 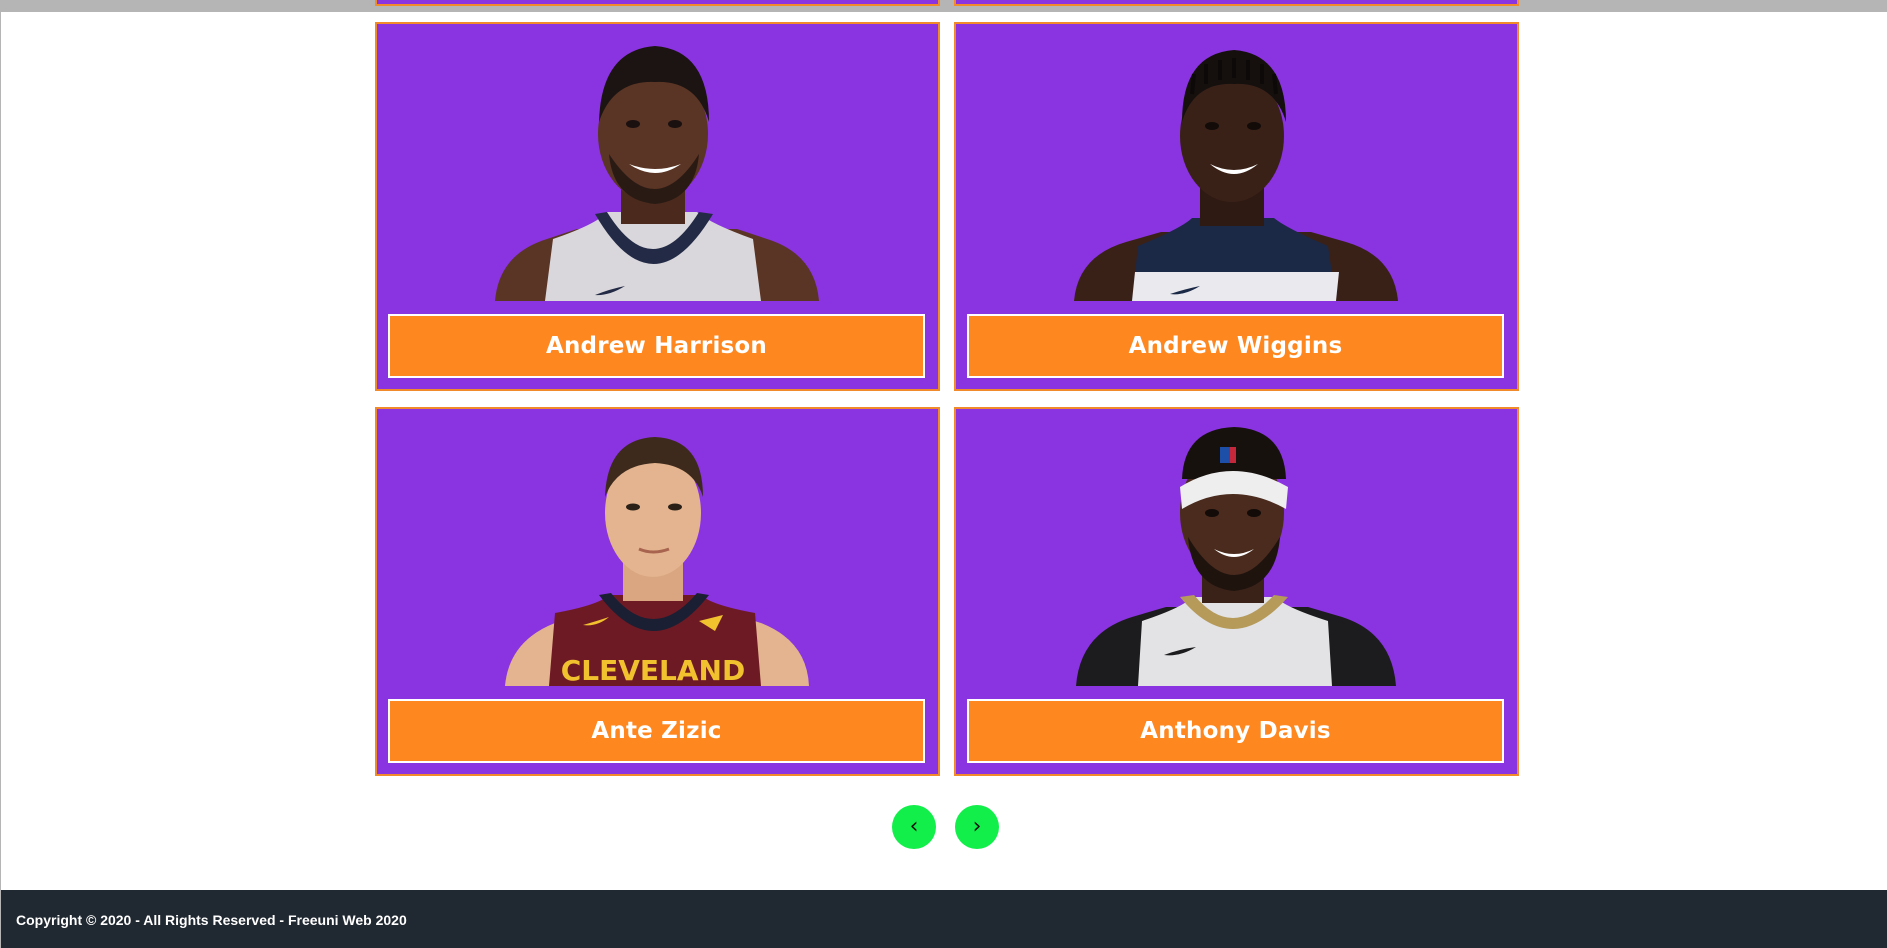 I want to click on player-card: Anthony Davis, so click(x=1236, y=591).